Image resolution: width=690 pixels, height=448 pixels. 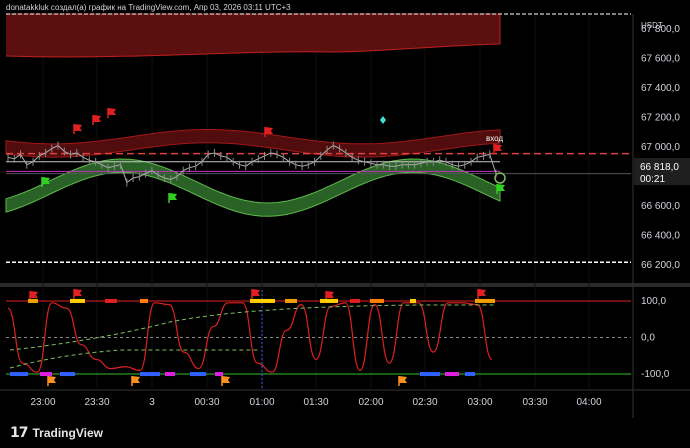 What do you see at coordinates (67, 433) in the screenshot?
I see `tradingview-wordmark: TradingView` at bounding box center [67, 433].